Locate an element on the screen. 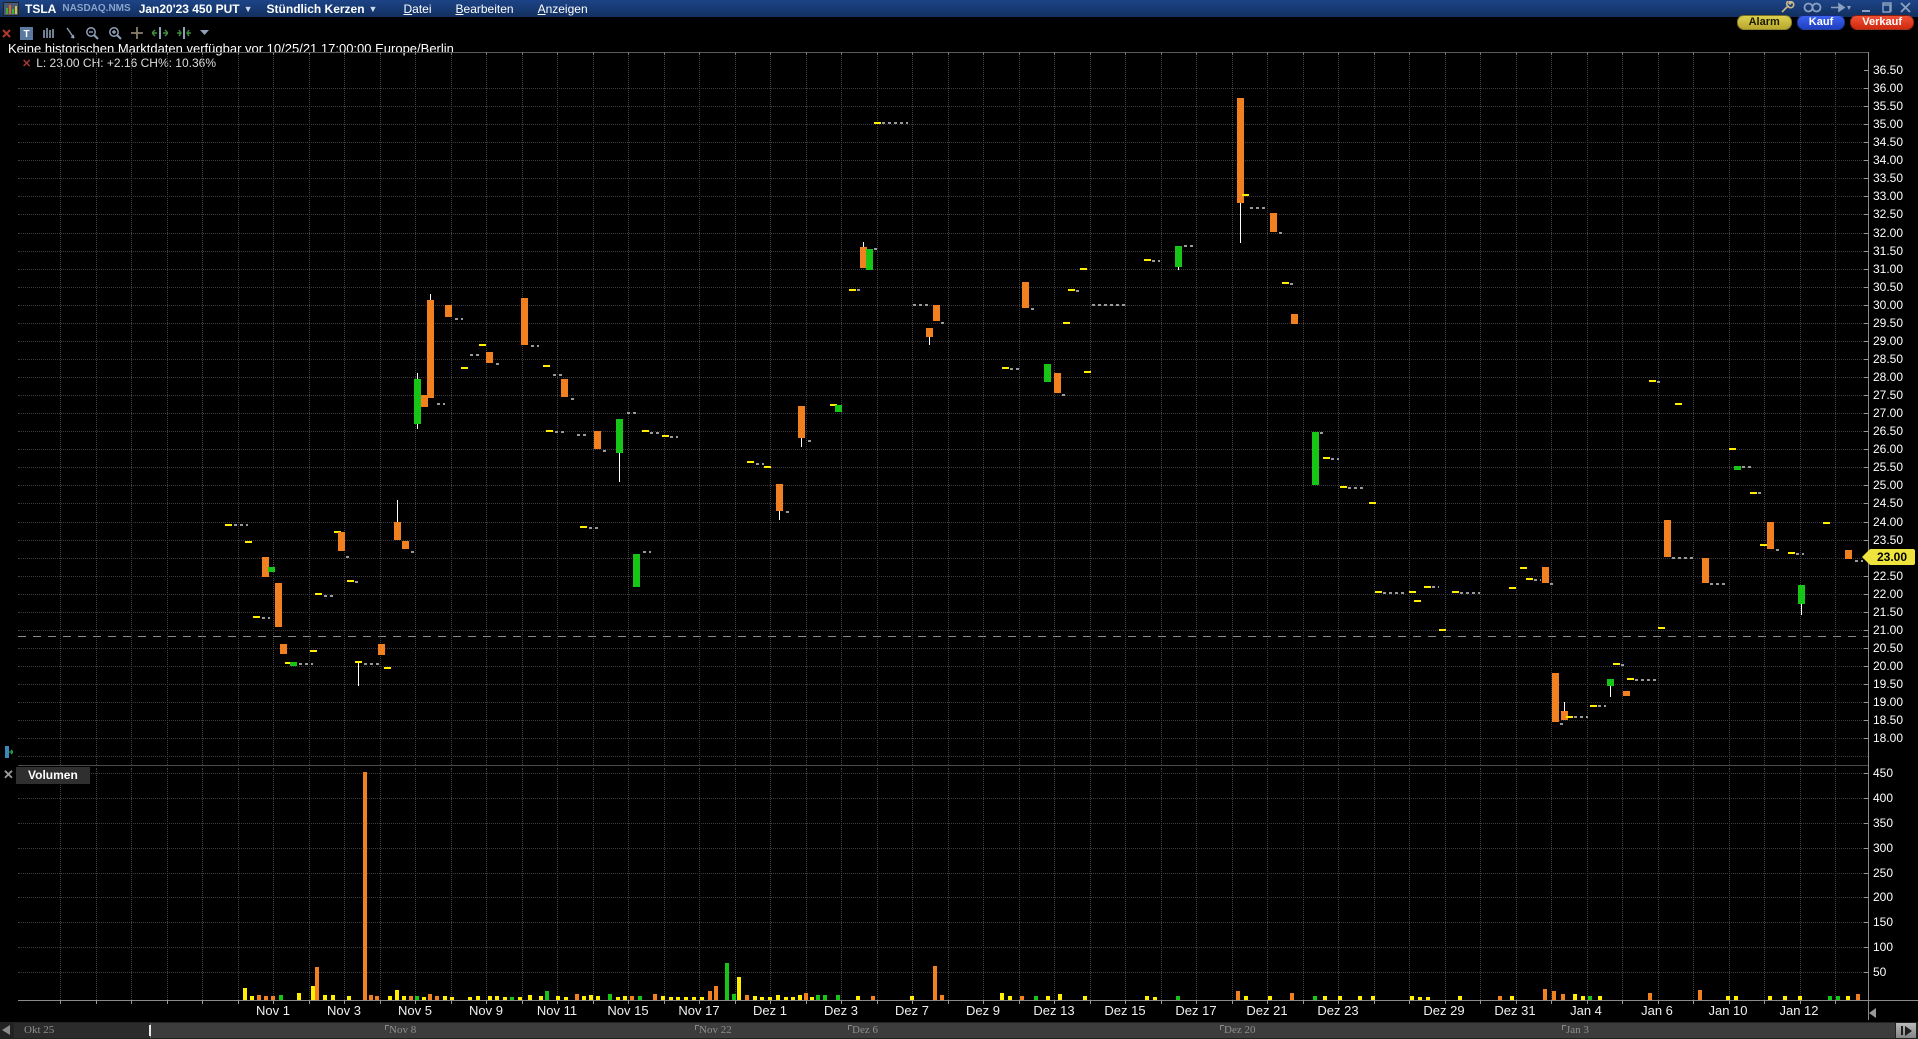 This screenshot has height=1039, width=1918. scrollbar-date-label: Nov 22 is located at coordinates (713, 1030).